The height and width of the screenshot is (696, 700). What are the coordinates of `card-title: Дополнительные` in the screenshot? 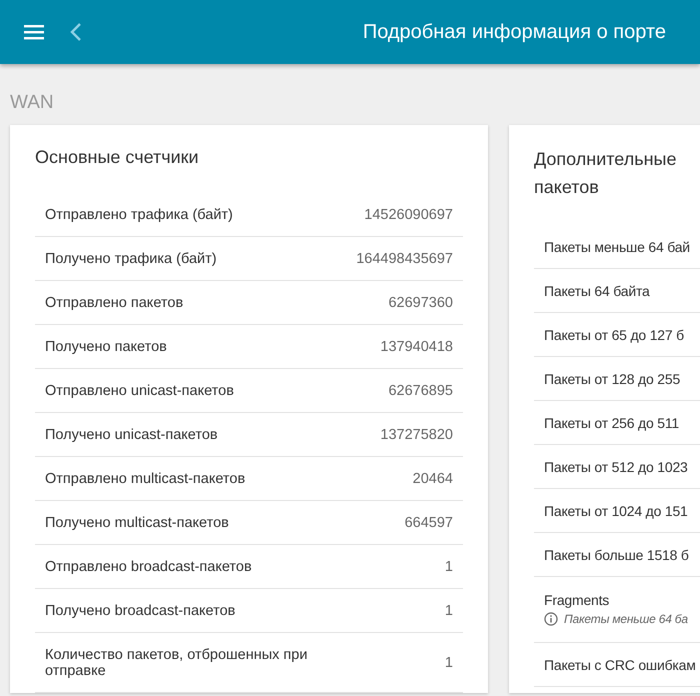 It's located at (606, 159).